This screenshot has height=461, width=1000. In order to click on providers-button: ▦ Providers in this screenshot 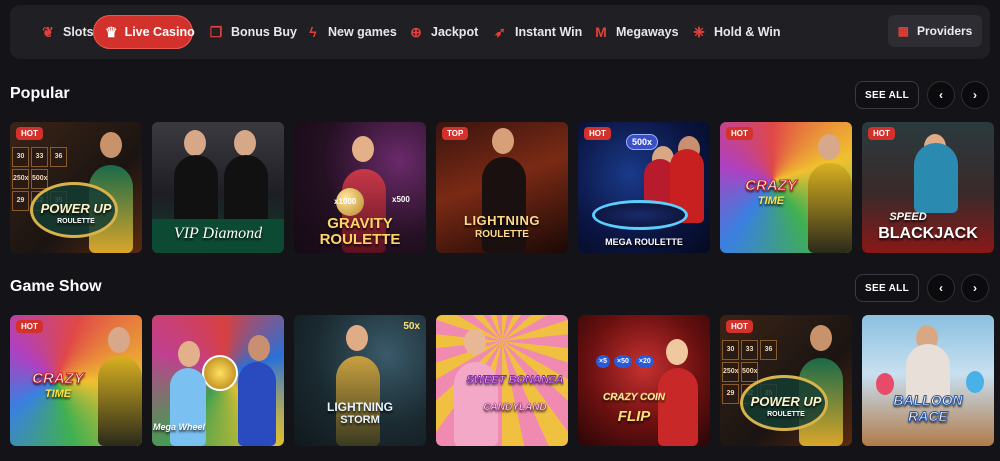, I will do `click(935, 31)`.